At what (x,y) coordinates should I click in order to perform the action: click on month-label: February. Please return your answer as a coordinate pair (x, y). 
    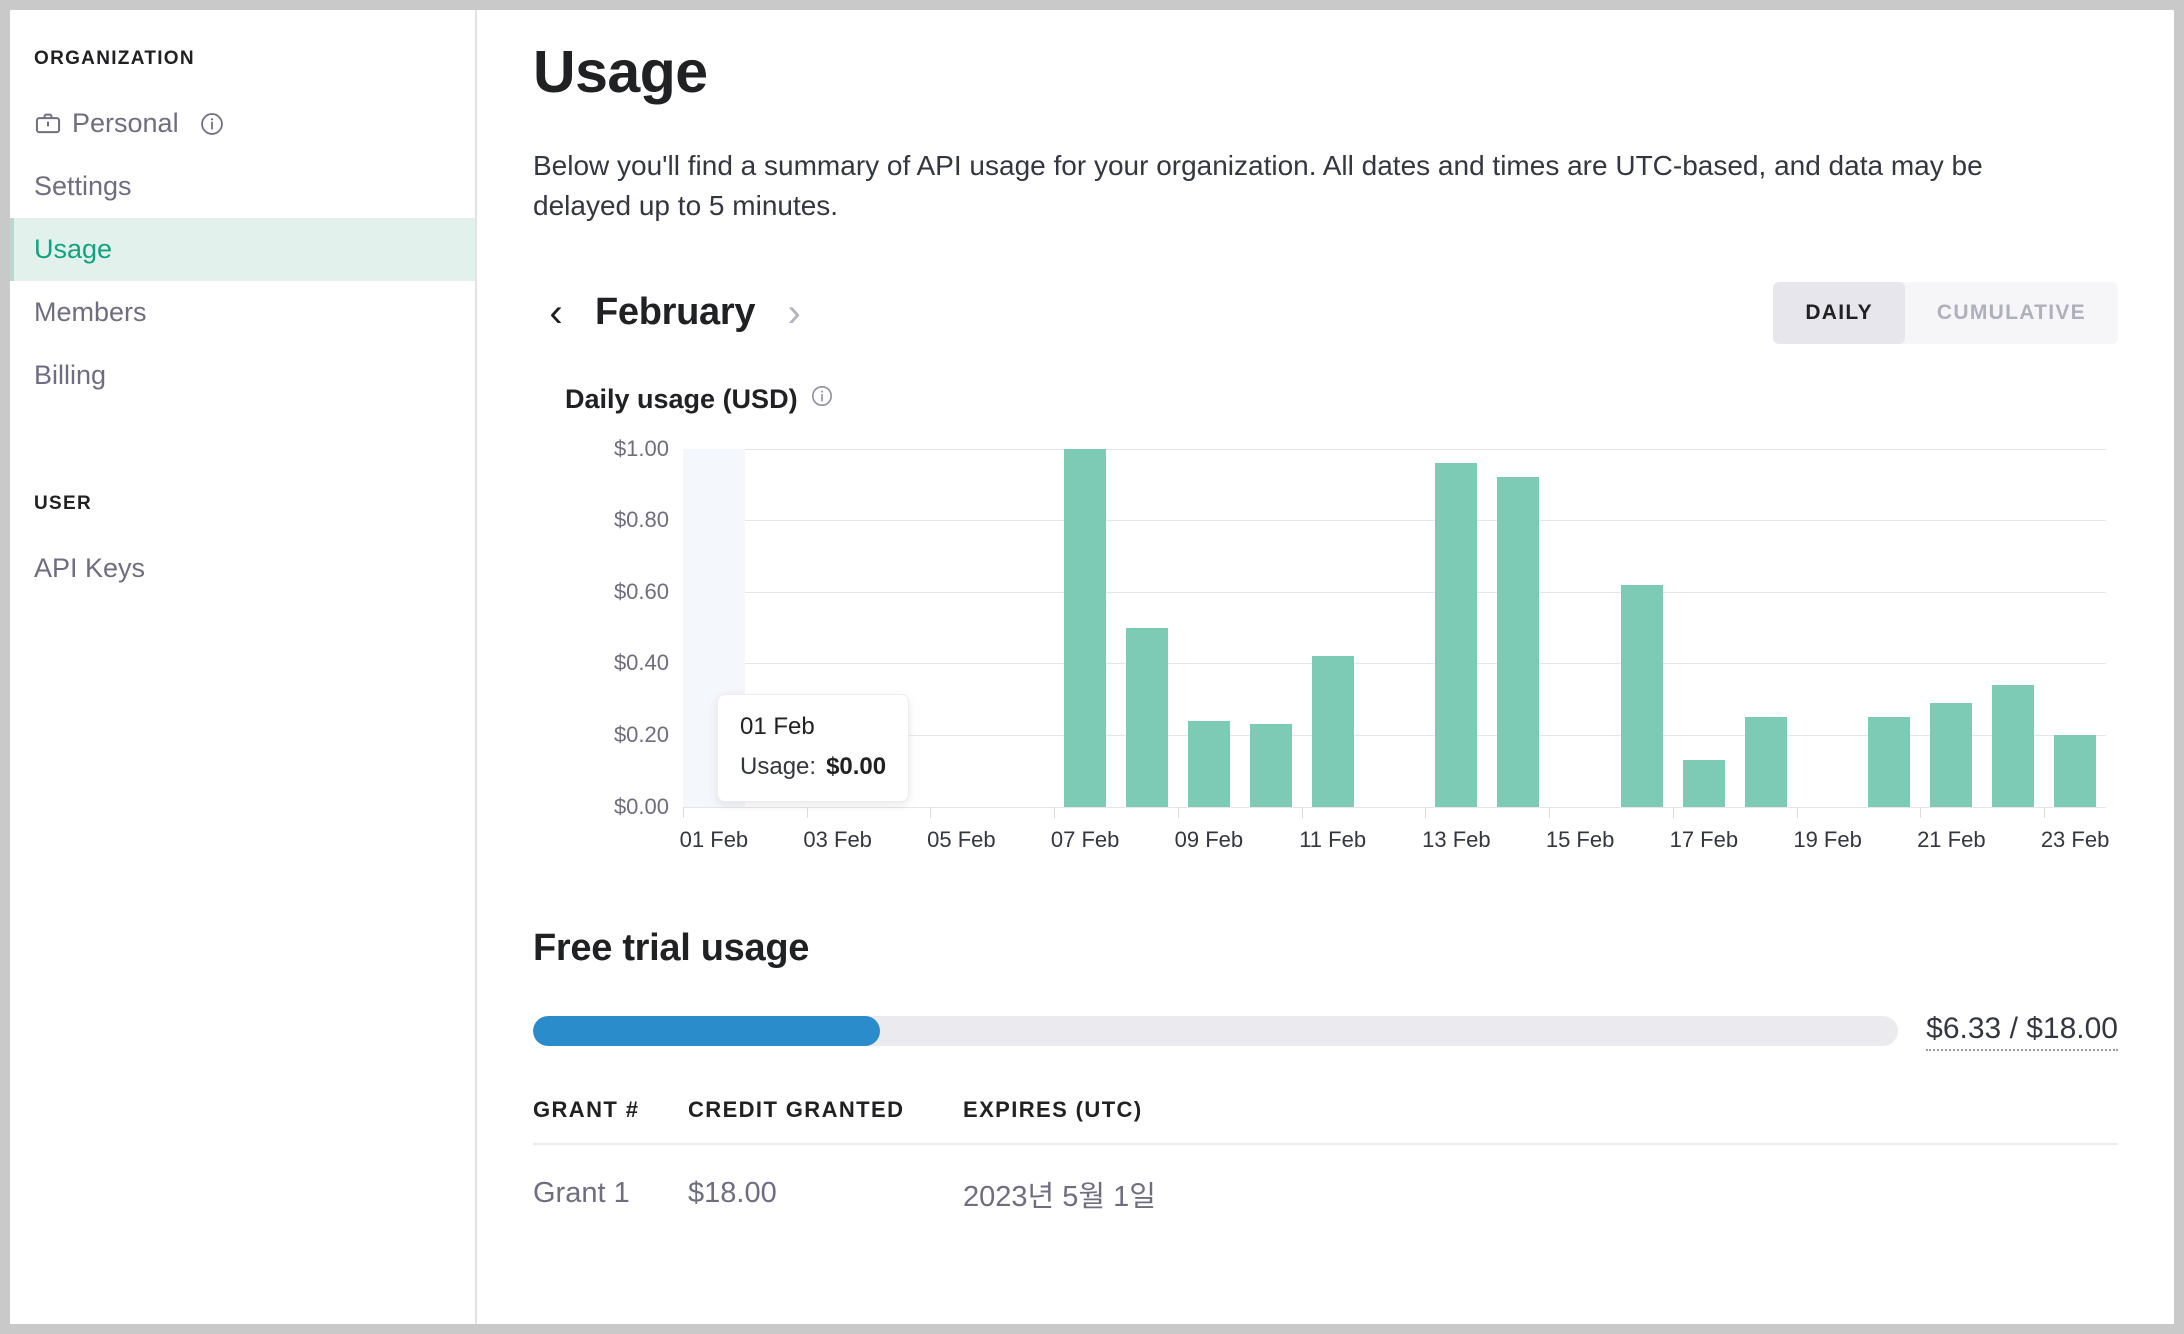
    Looking at the image, I should click on (675, 312).